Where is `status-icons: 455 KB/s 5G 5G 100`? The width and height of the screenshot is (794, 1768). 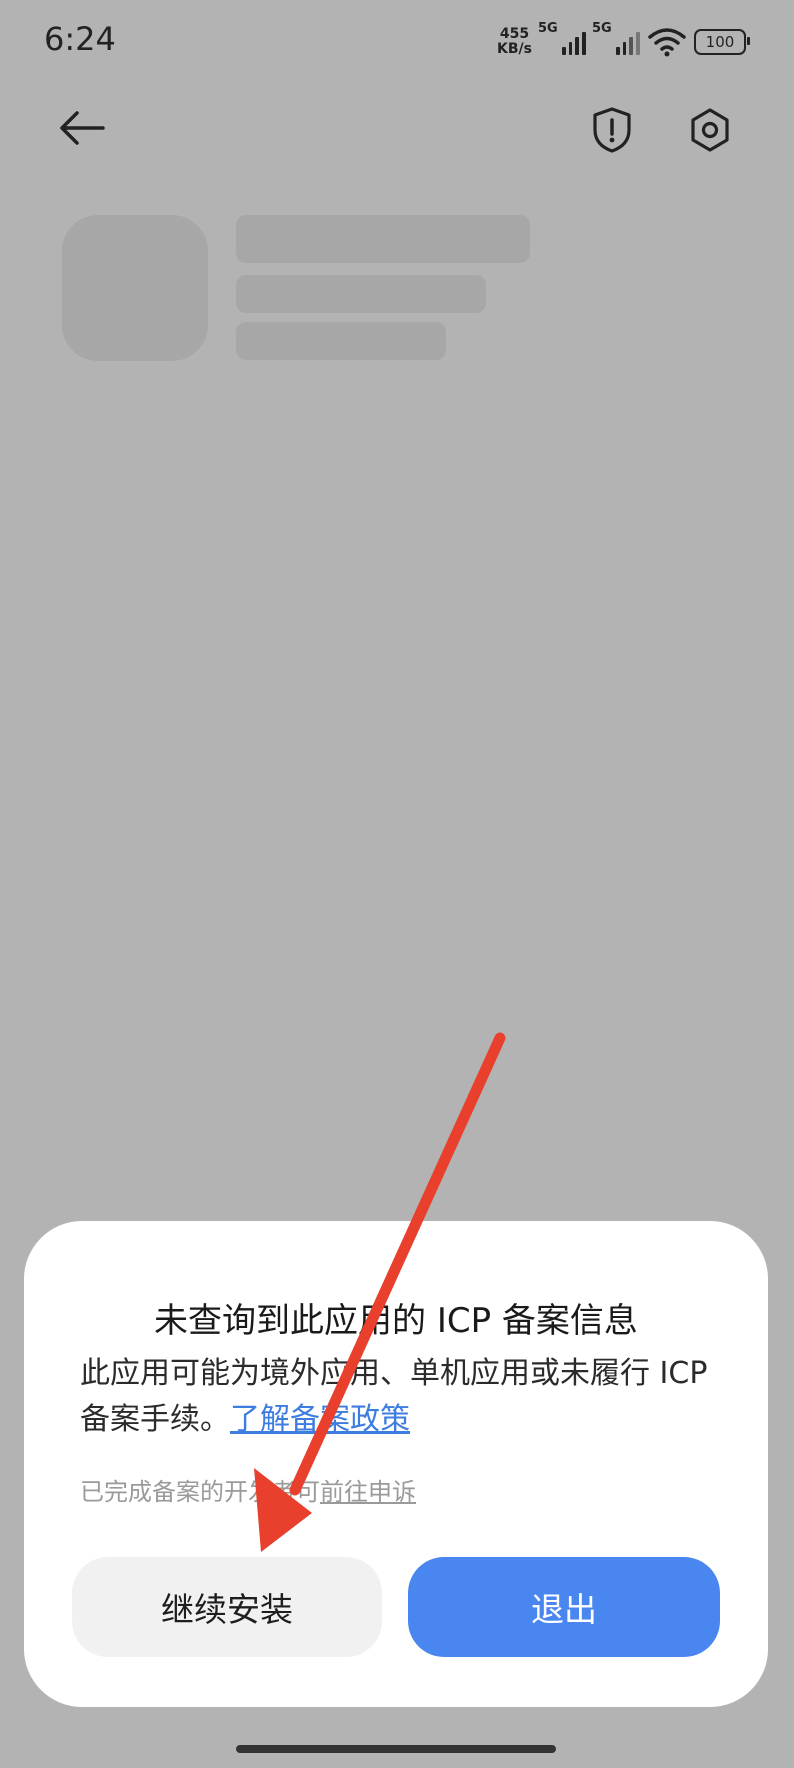
status-icons: 455 KB/s 5G 5G 100 is located at coordinates (623, 41).